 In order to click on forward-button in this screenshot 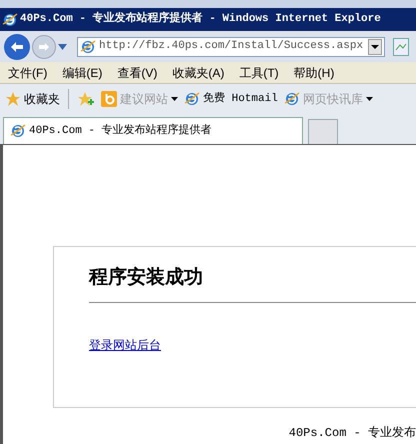, I will do `click(44, 46)`.